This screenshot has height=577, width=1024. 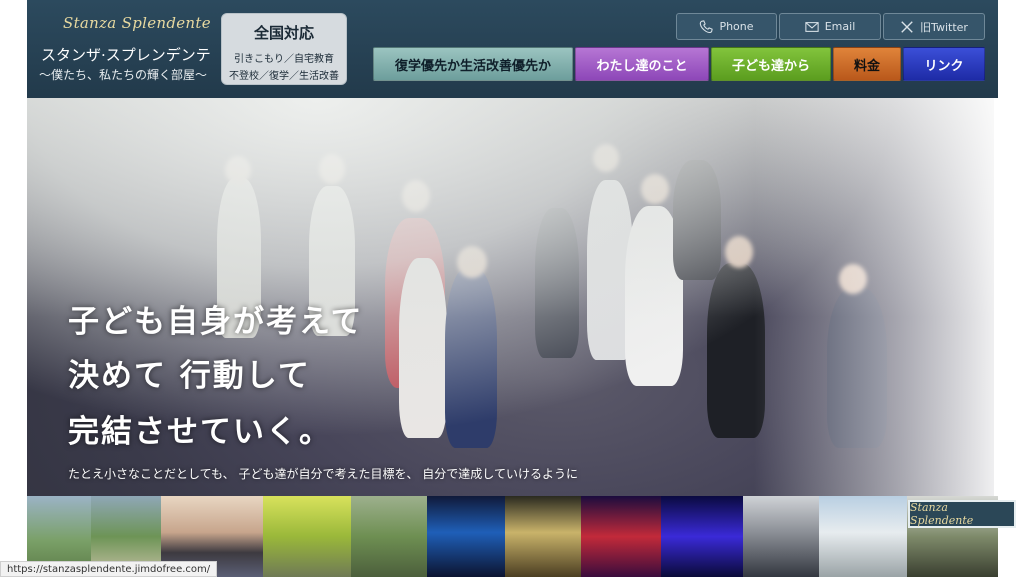 I want to click on x-logo-icon, so click(x=907, y=26).